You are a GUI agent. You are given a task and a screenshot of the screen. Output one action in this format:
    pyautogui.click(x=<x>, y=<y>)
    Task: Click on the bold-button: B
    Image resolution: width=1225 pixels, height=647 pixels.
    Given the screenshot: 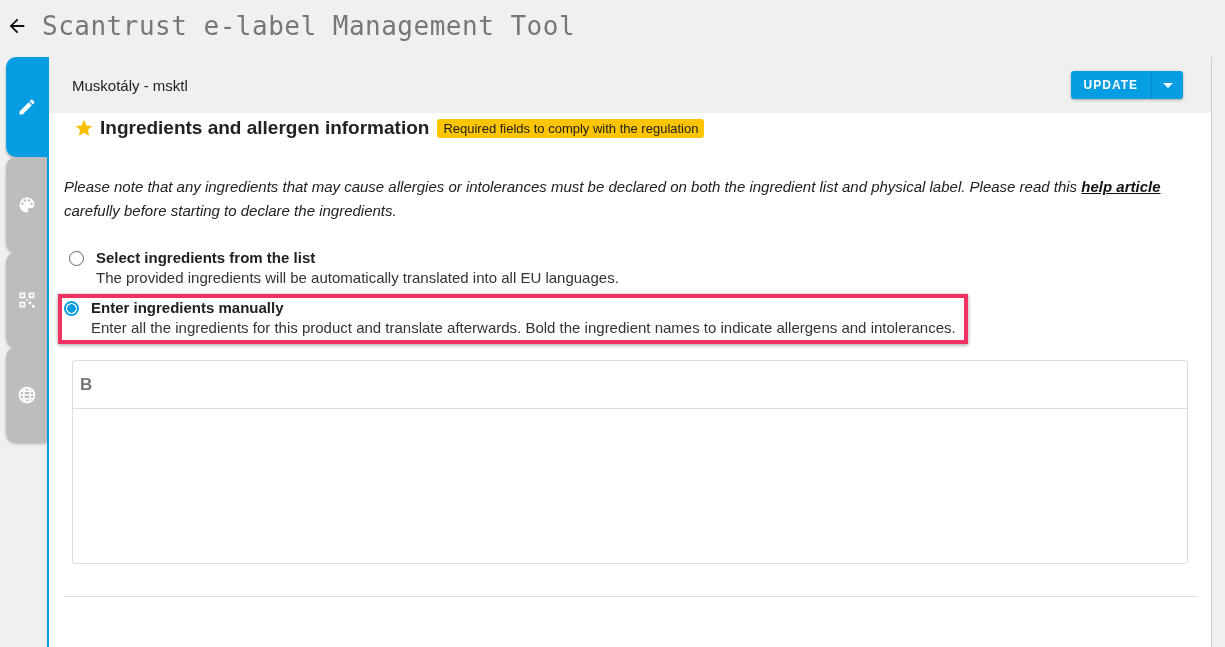 What is the action you would take?
    pyautogui.click(x=86, y=384)
    